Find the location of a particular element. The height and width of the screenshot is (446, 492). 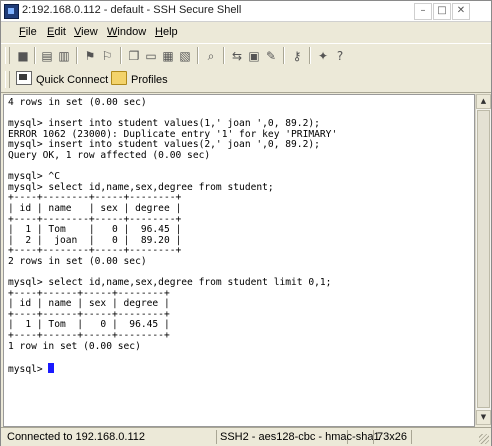

terminal-line: 1 row in set (0.00 sec) is located at coordinates (74, 346).